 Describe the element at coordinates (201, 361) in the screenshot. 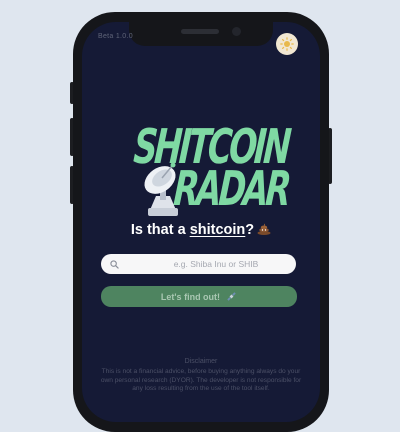

I see `disclaimer-title: Disclaimer` at that location.